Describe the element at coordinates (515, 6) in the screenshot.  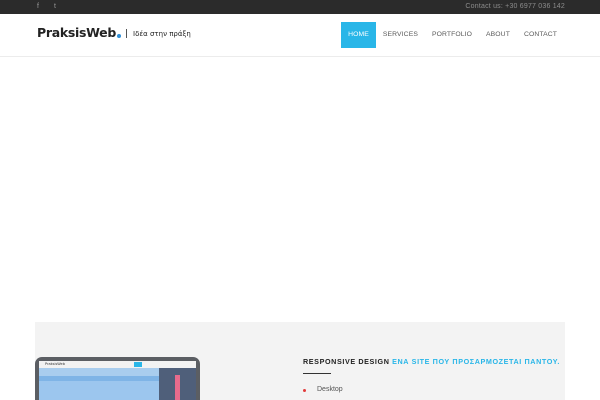
I see `contact-info: Contact us: +30 6977 036 142` at that location.